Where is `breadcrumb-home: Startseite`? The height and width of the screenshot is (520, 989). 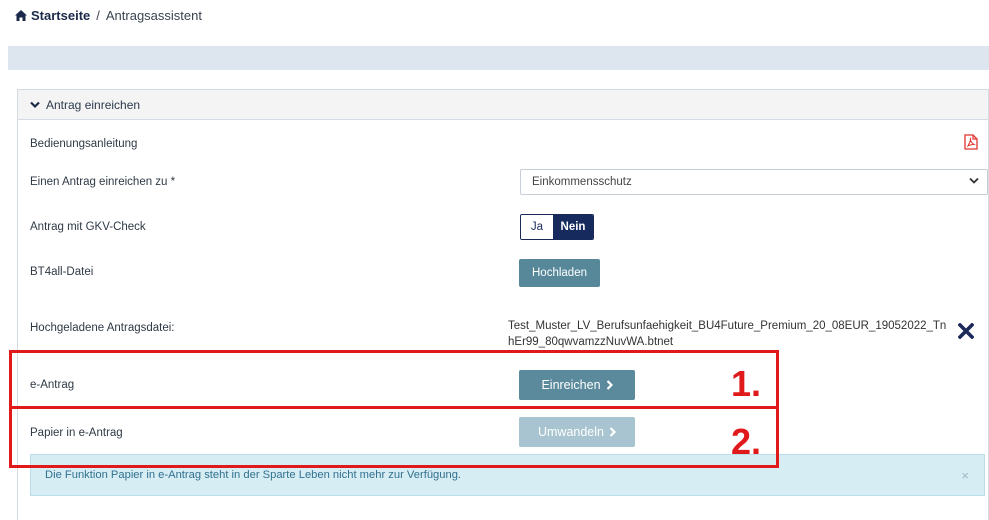
breadcrumb-home: Startseite is located at coordinates (52, 15).